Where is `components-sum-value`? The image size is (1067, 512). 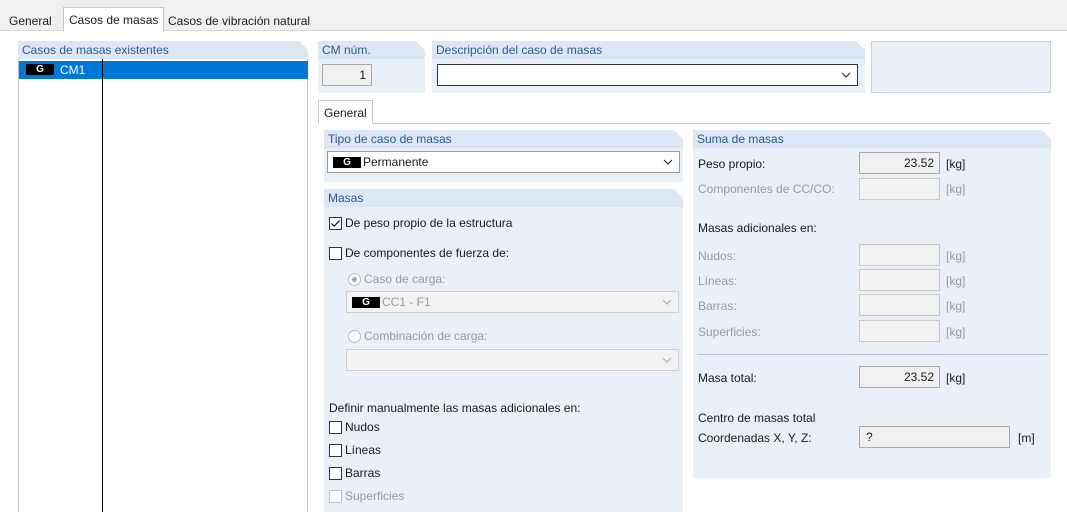 components-sum-value is located at coordinates (899, 189).